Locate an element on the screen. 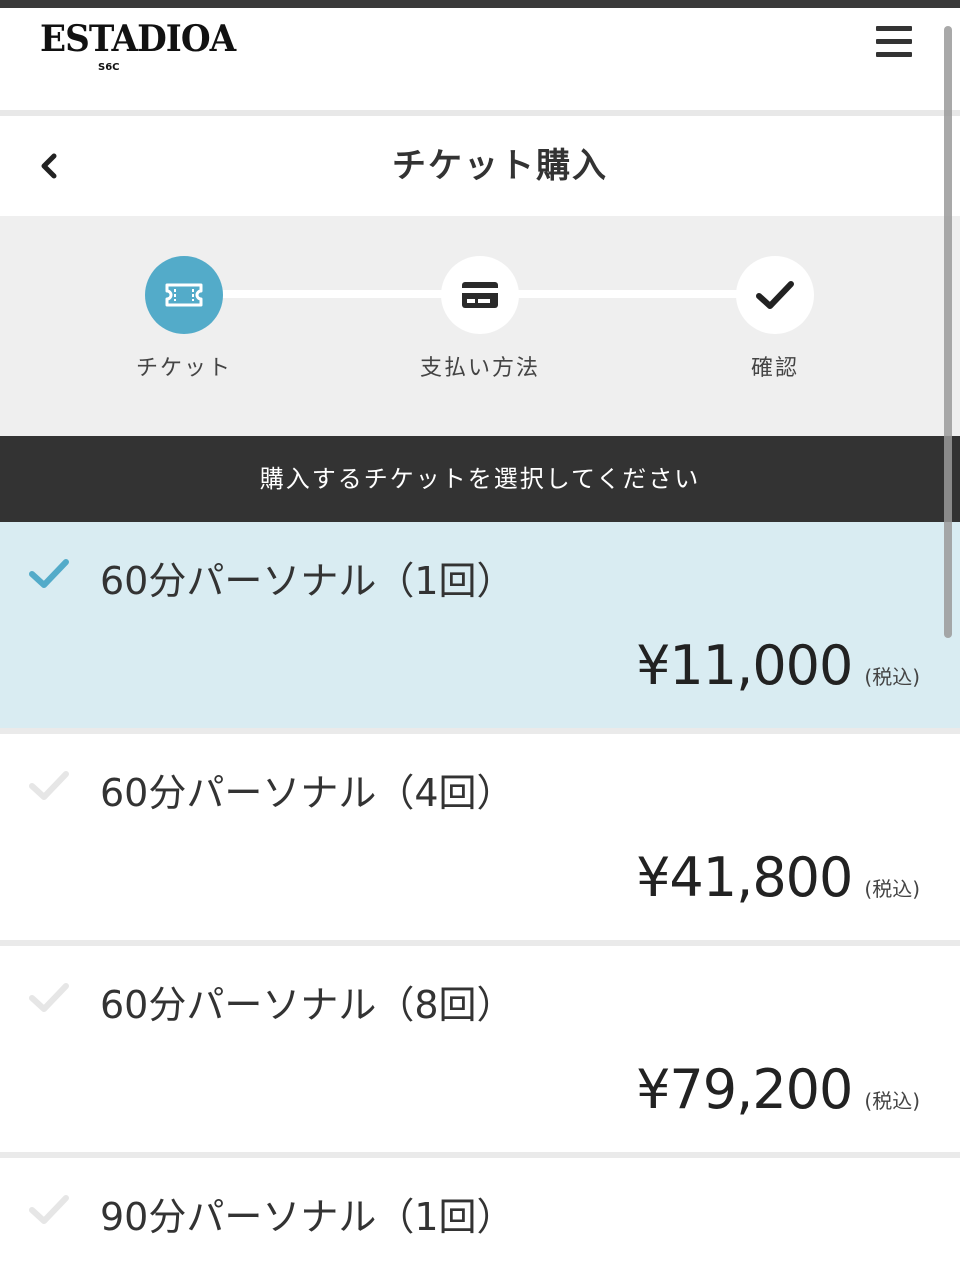  ticket-name: 60分パーソナル（8回） is located at coordinates (307, 1005).